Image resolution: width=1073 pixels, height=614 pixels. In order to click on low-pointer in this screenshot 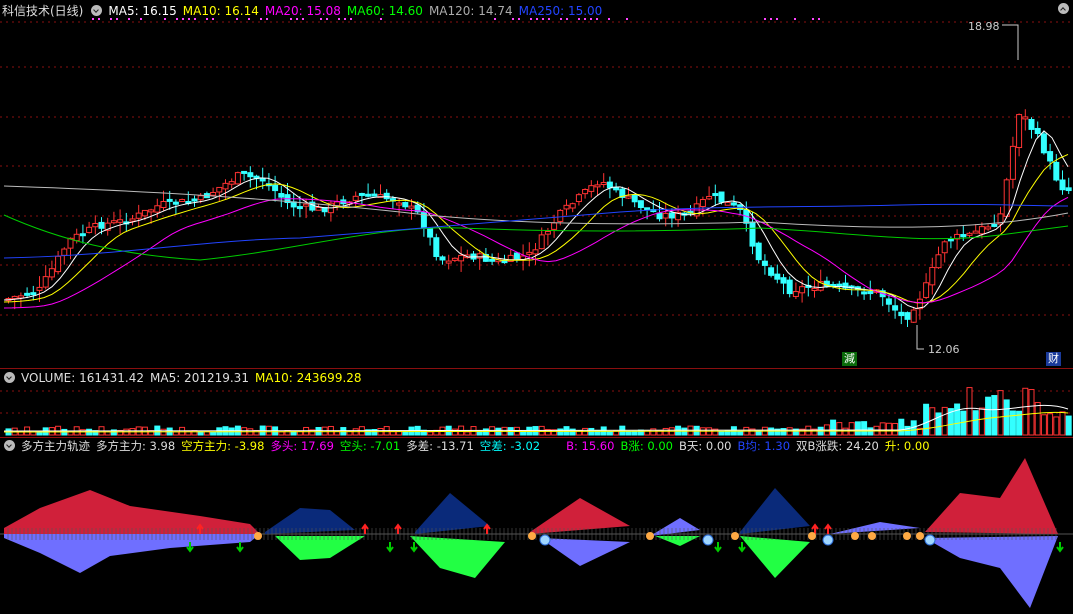, I will do `click(920, 337)`.